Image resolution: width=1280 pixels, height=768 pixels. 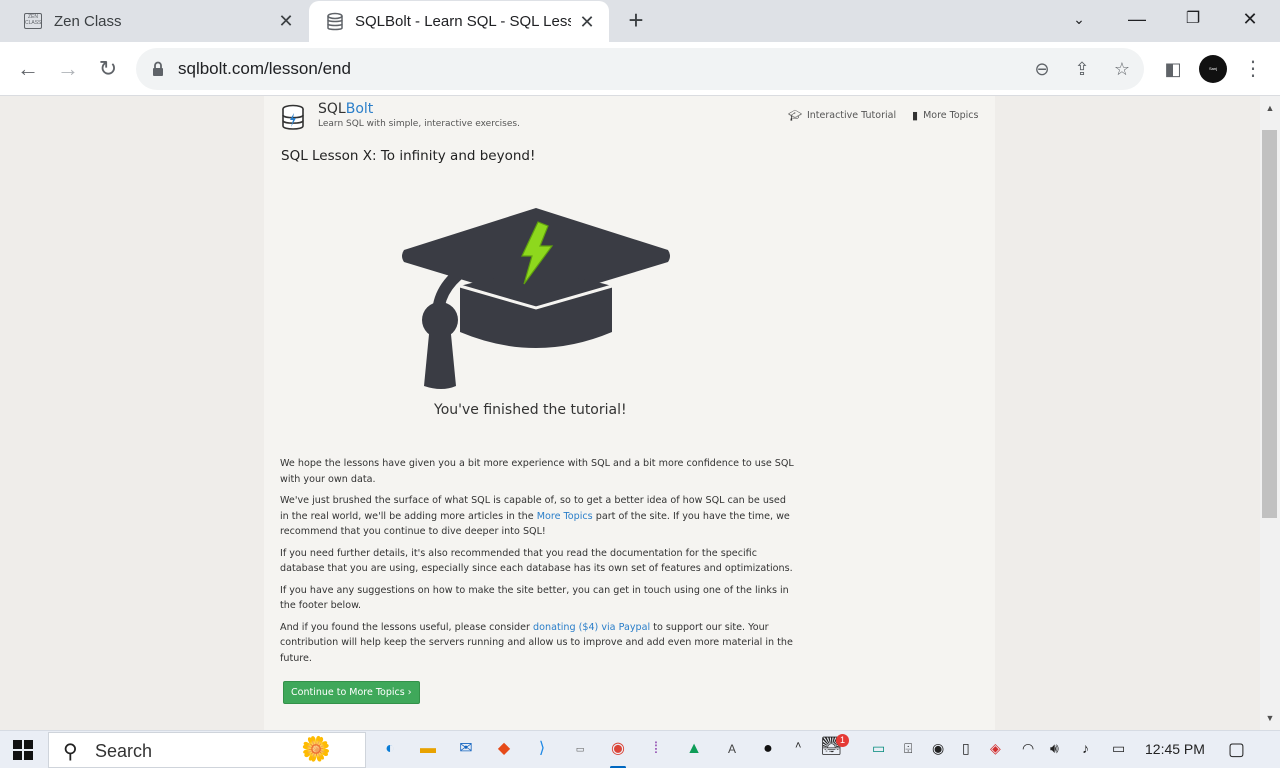 What do you see at coordinates (1236, 749) in the screenshot?
I see `notification-center-icon: ▢` at bounding box center [1236, 749].